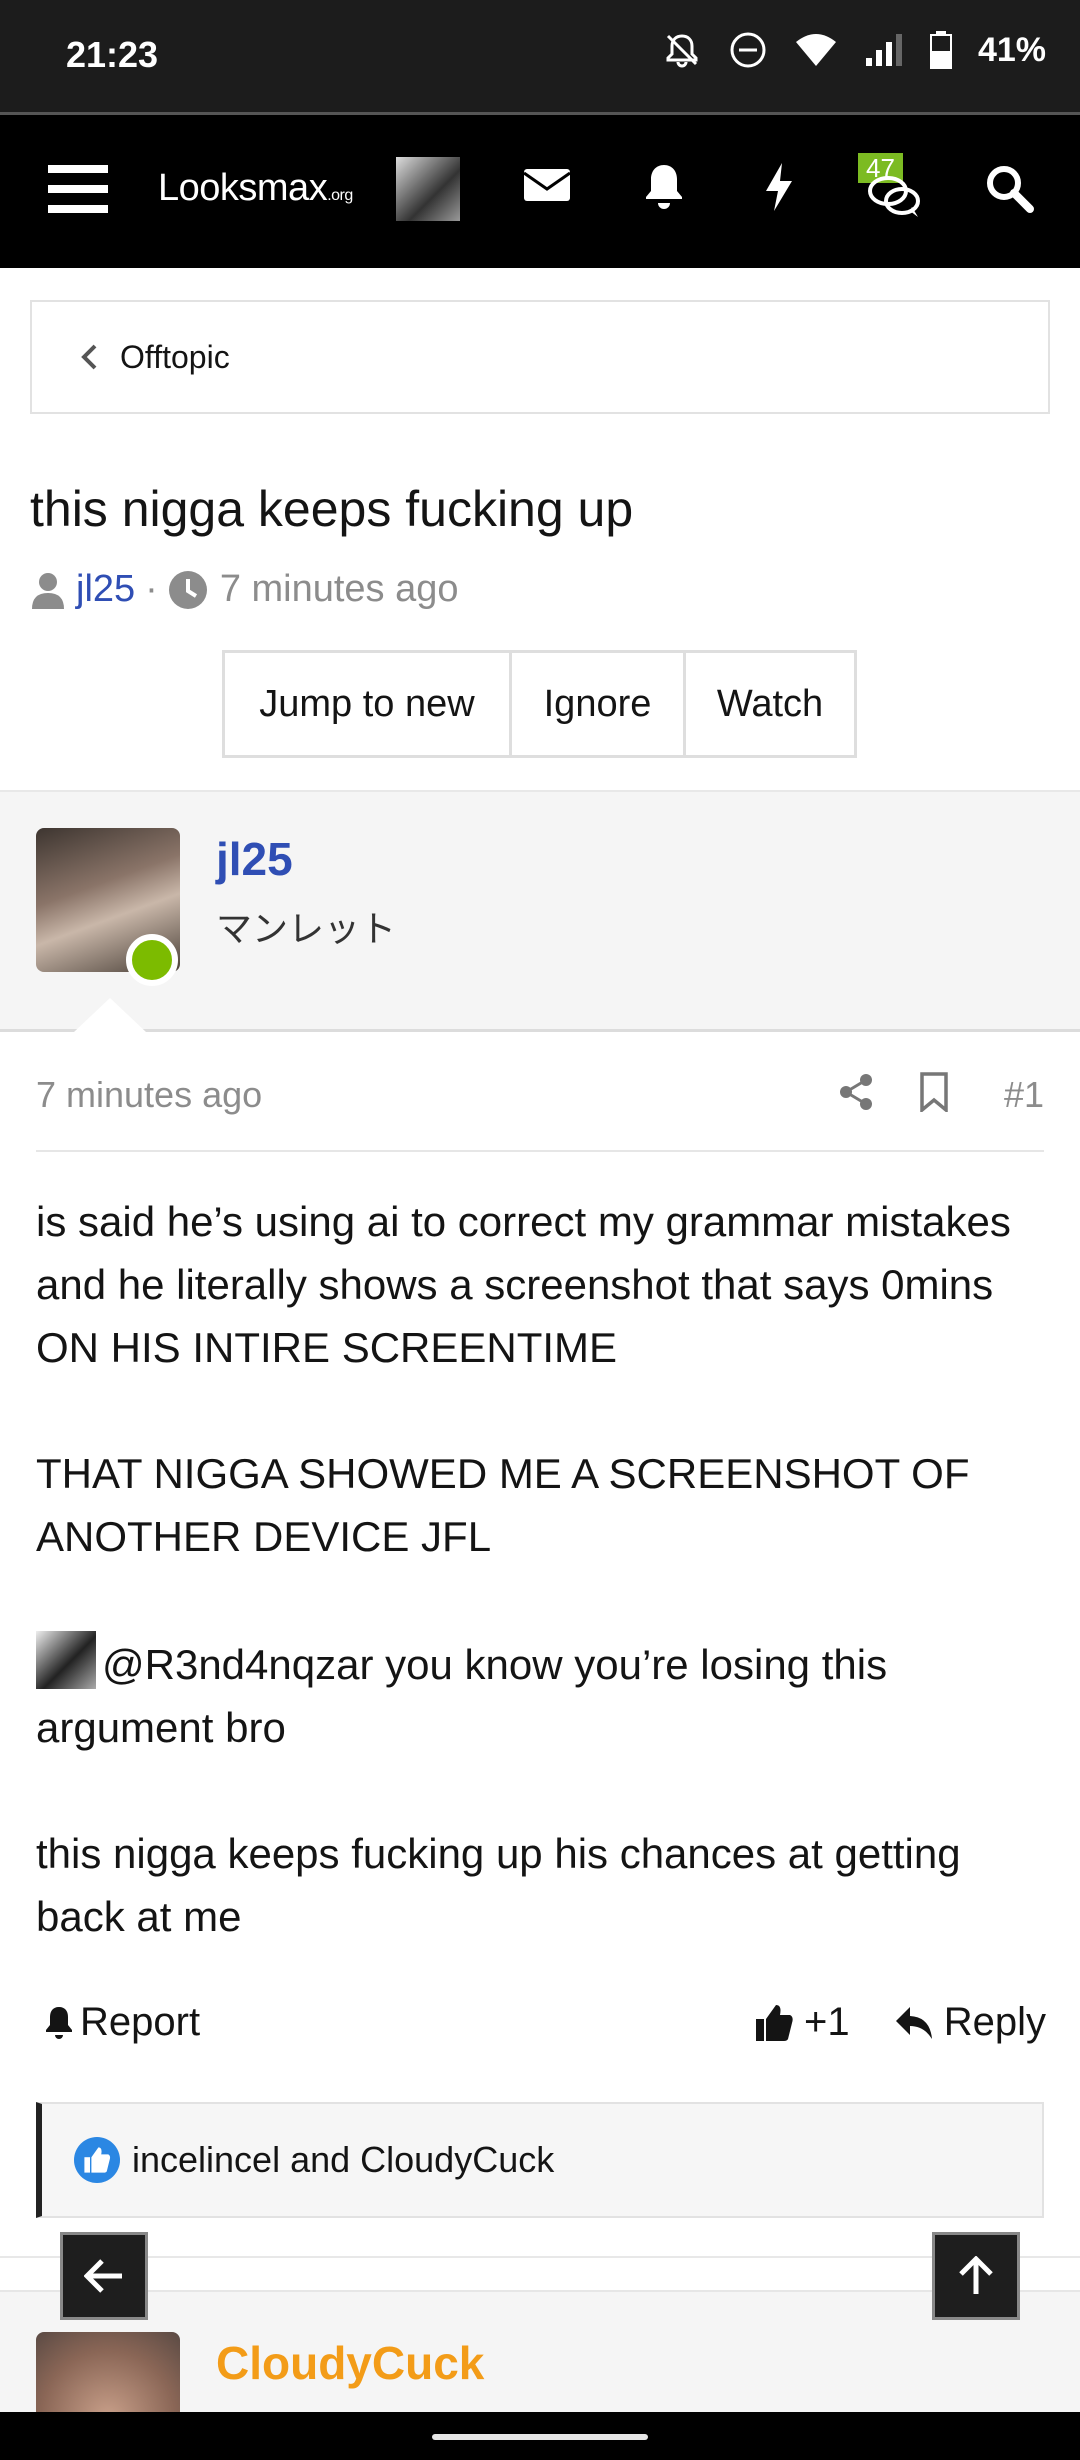 This screenshot has height=2460, width=1080. Describe the element at coordinates (854, 50) in the screenshot. I see `status-icons: 41%` at that location.